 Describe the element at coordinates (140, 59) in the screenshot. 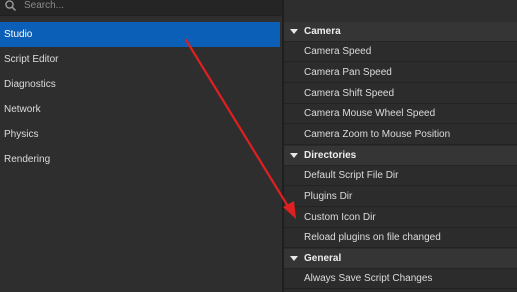

I see `sidebar-item-script-editor: Script Editor` at that location.